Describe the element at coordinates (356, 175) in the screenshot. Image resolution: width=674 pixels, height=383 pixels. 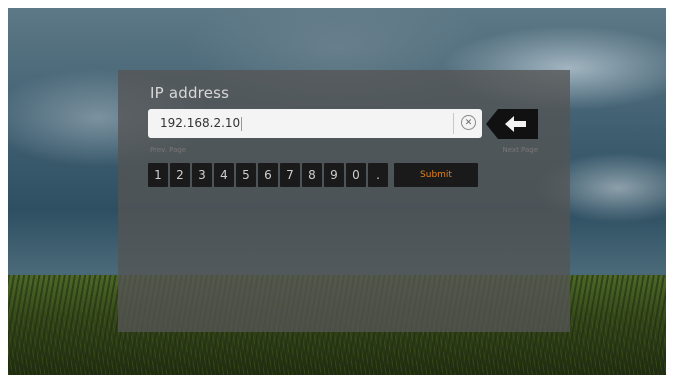
I see `key-0: 0` at that location.